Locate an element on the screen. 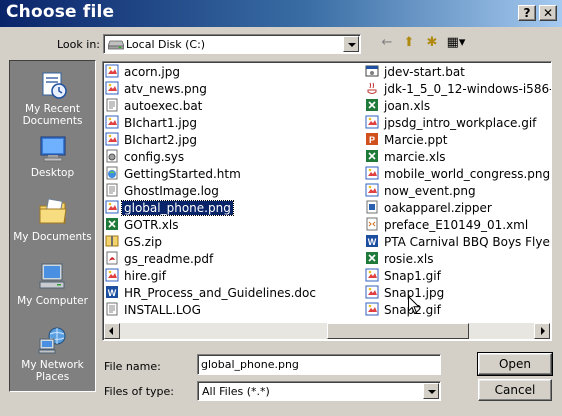 The height and width of the screenshot is (416, 562). file-item: GettingStarted.htm is located at coordinates (174, 174).